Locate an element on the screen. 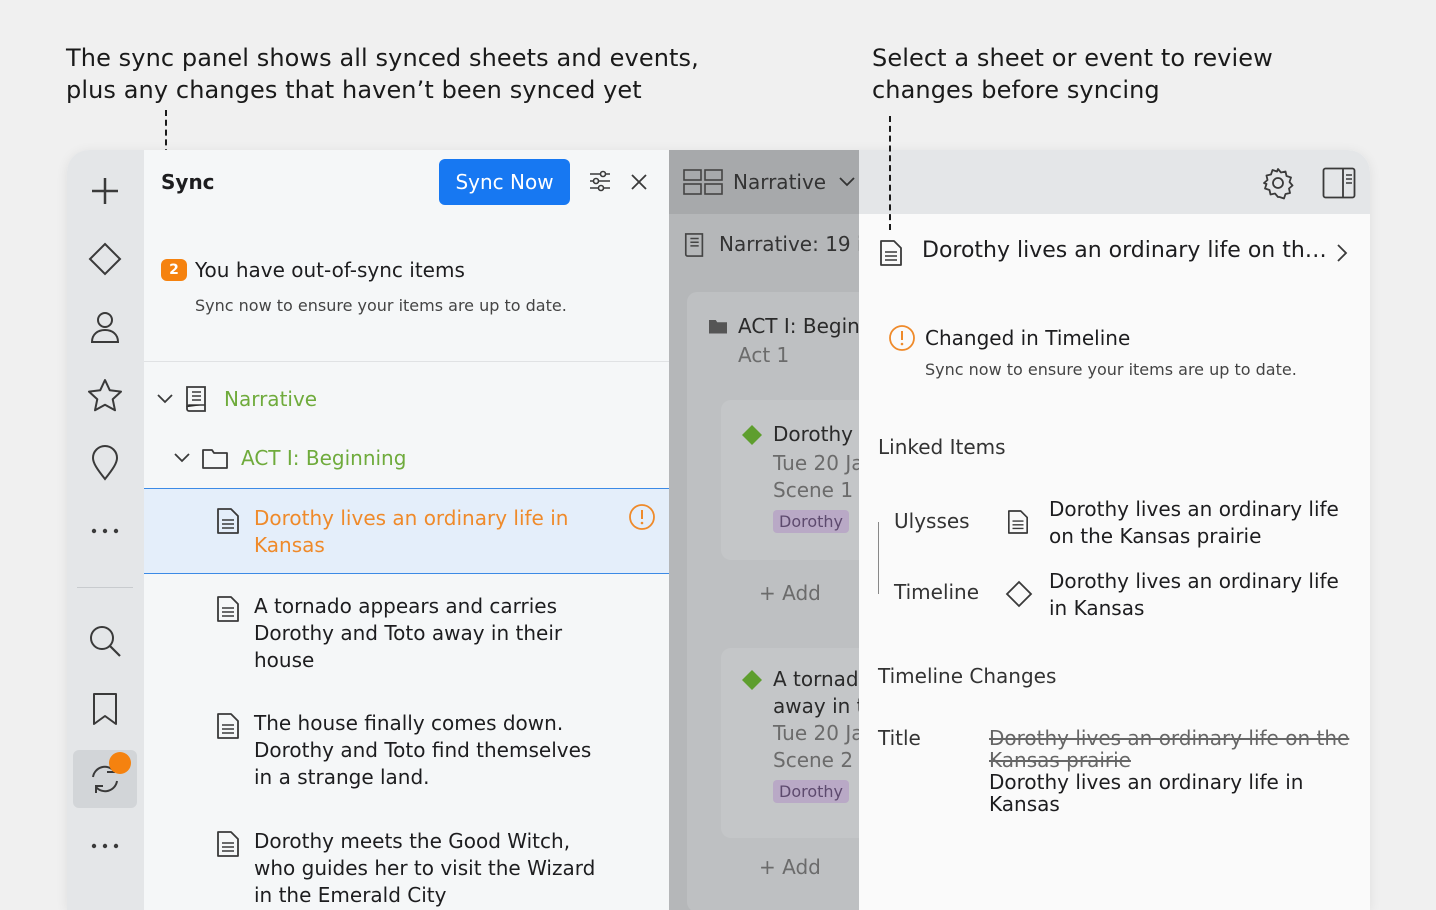  more-bottom-button is located at coordinates (105, 846).